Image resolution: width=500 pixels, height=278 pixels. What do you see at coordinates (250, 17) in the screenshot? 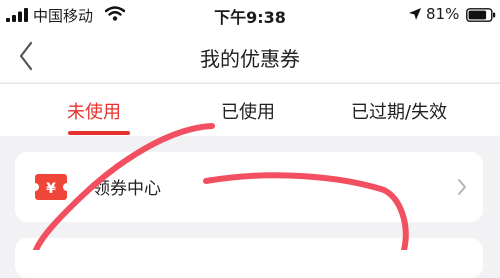
I see `status-time: 下午9:38` at bounding box center [250, 17].